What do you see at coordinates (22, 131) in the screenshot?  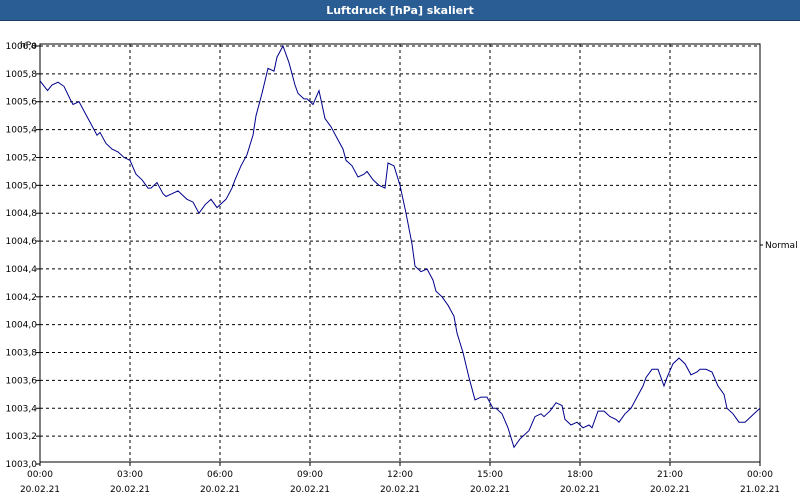 I see `y-tick-label: 1005,4` at bounding box center [22, 131].